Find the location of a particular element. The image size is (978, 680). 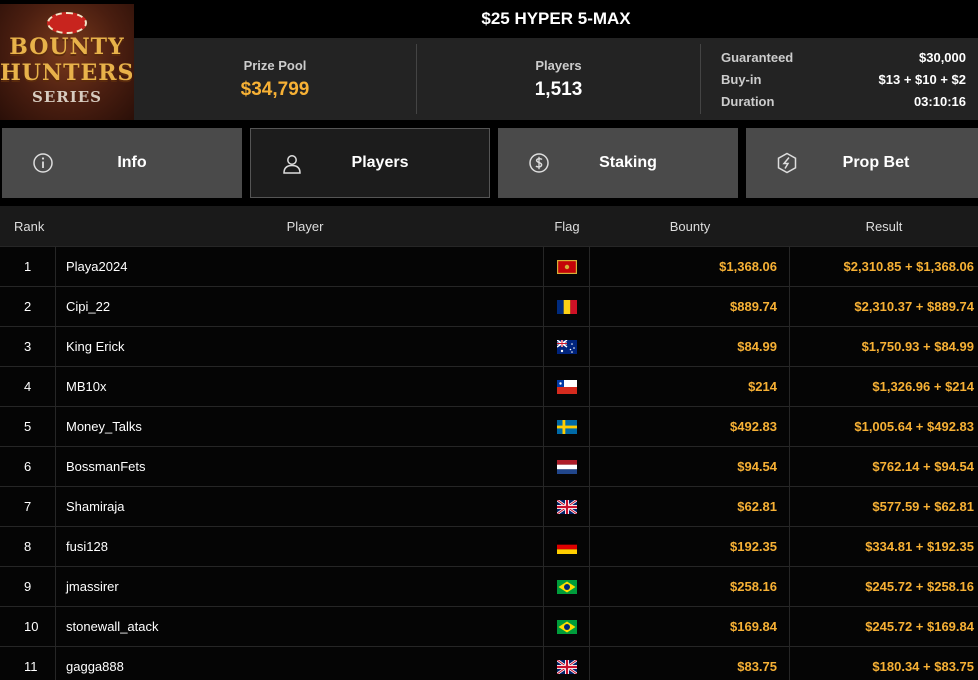

detail-value: 03:10:16 is located at coordinates (939, 101).